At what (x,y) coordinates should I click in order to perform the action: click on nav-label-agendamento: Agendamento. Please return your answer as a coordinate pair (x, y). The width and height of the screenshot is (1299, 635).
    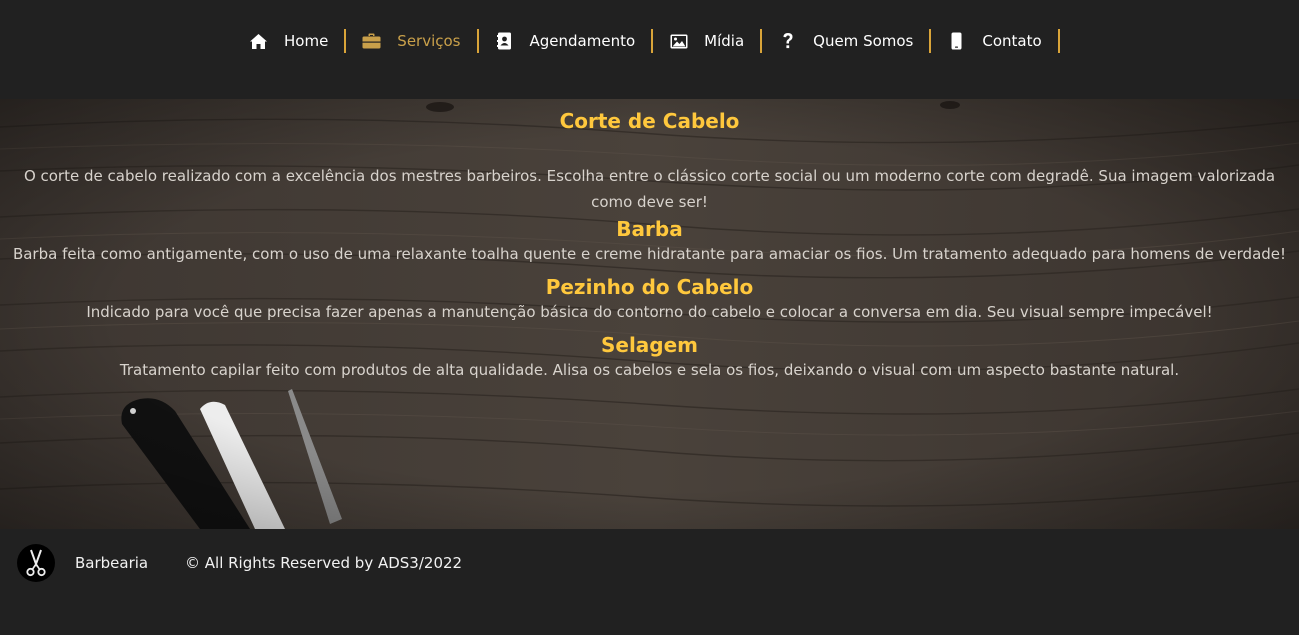
    Looking at the image, I should click on (582, 41).